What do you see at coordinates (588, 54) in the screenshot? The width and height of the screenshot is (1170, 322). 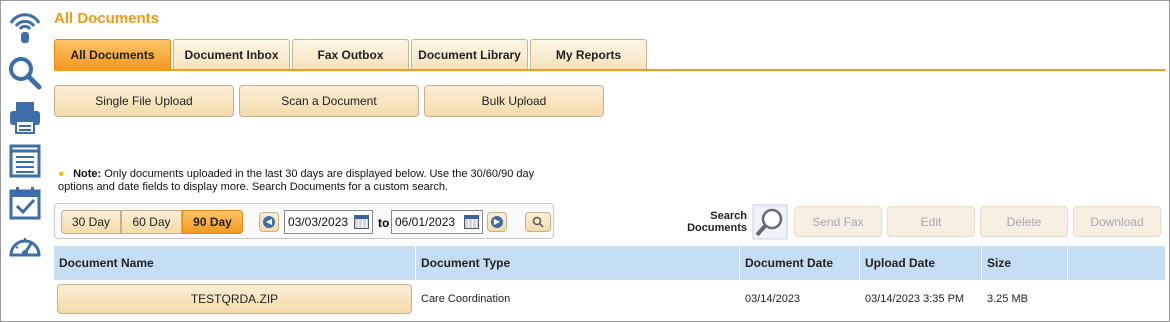 I see `tab-my-reports: My Reports` at bounding box center [588, 54].